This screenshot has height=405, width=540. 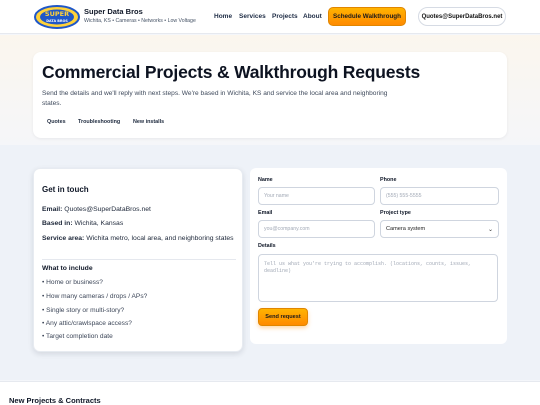 I want to click on include-item: • Single story or multi-story?, so click(x=83, y=310).